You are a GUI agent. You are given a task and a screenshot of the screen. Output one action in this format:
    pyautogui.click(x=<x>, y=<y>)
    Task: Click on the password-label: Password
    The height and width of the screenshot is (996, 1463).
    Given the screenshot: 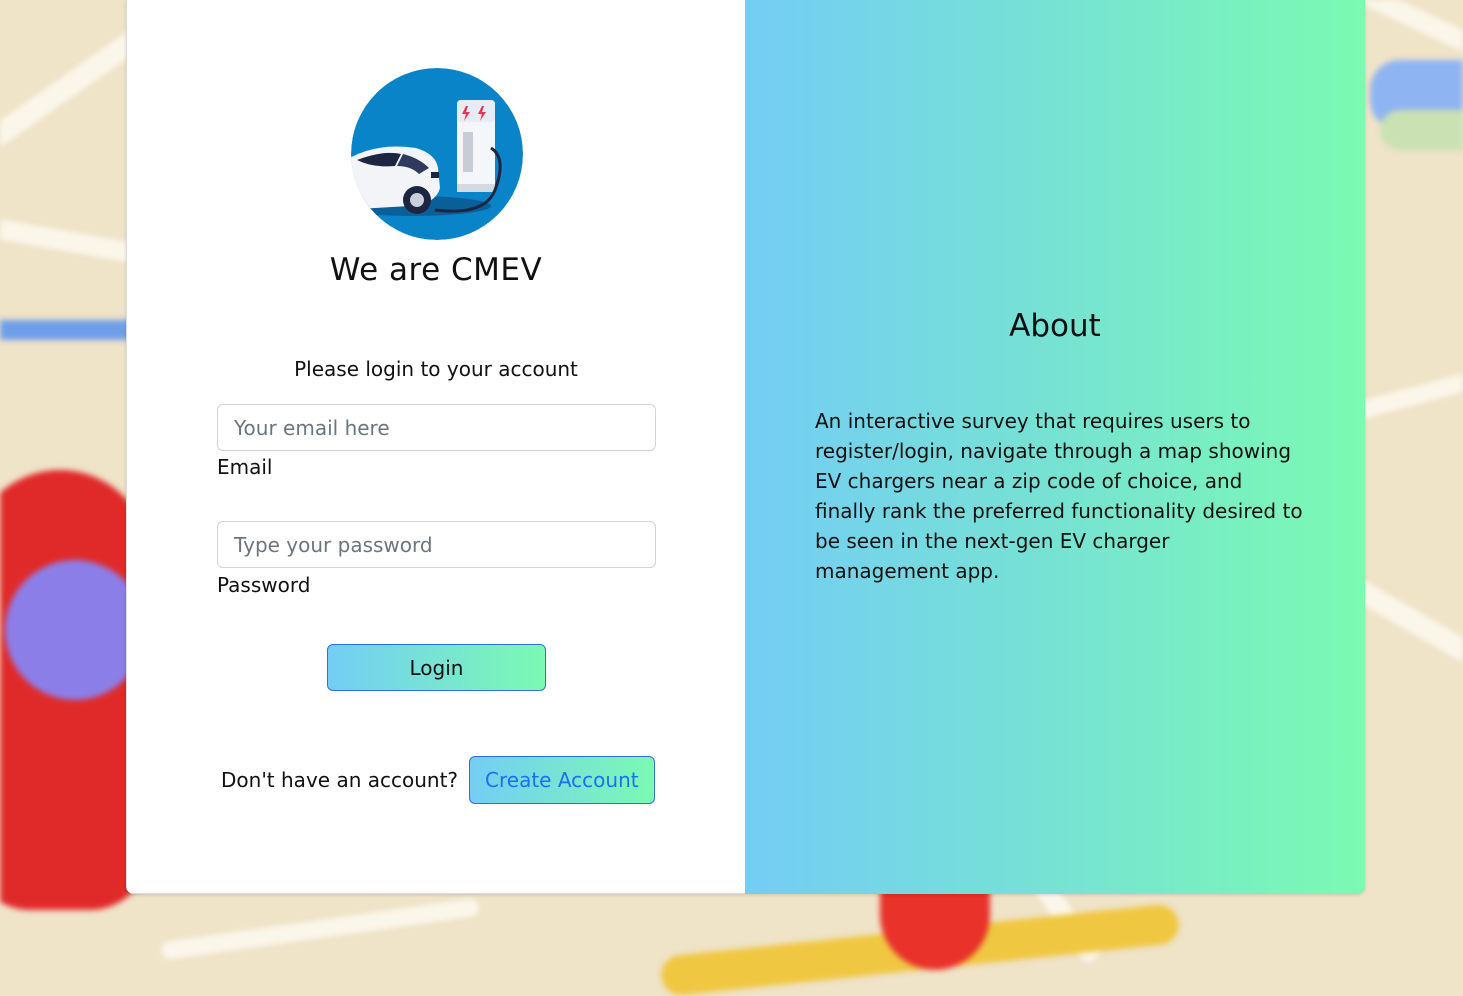 What is the action you would take?
    pyautogui.click(x=264, y=585)
    